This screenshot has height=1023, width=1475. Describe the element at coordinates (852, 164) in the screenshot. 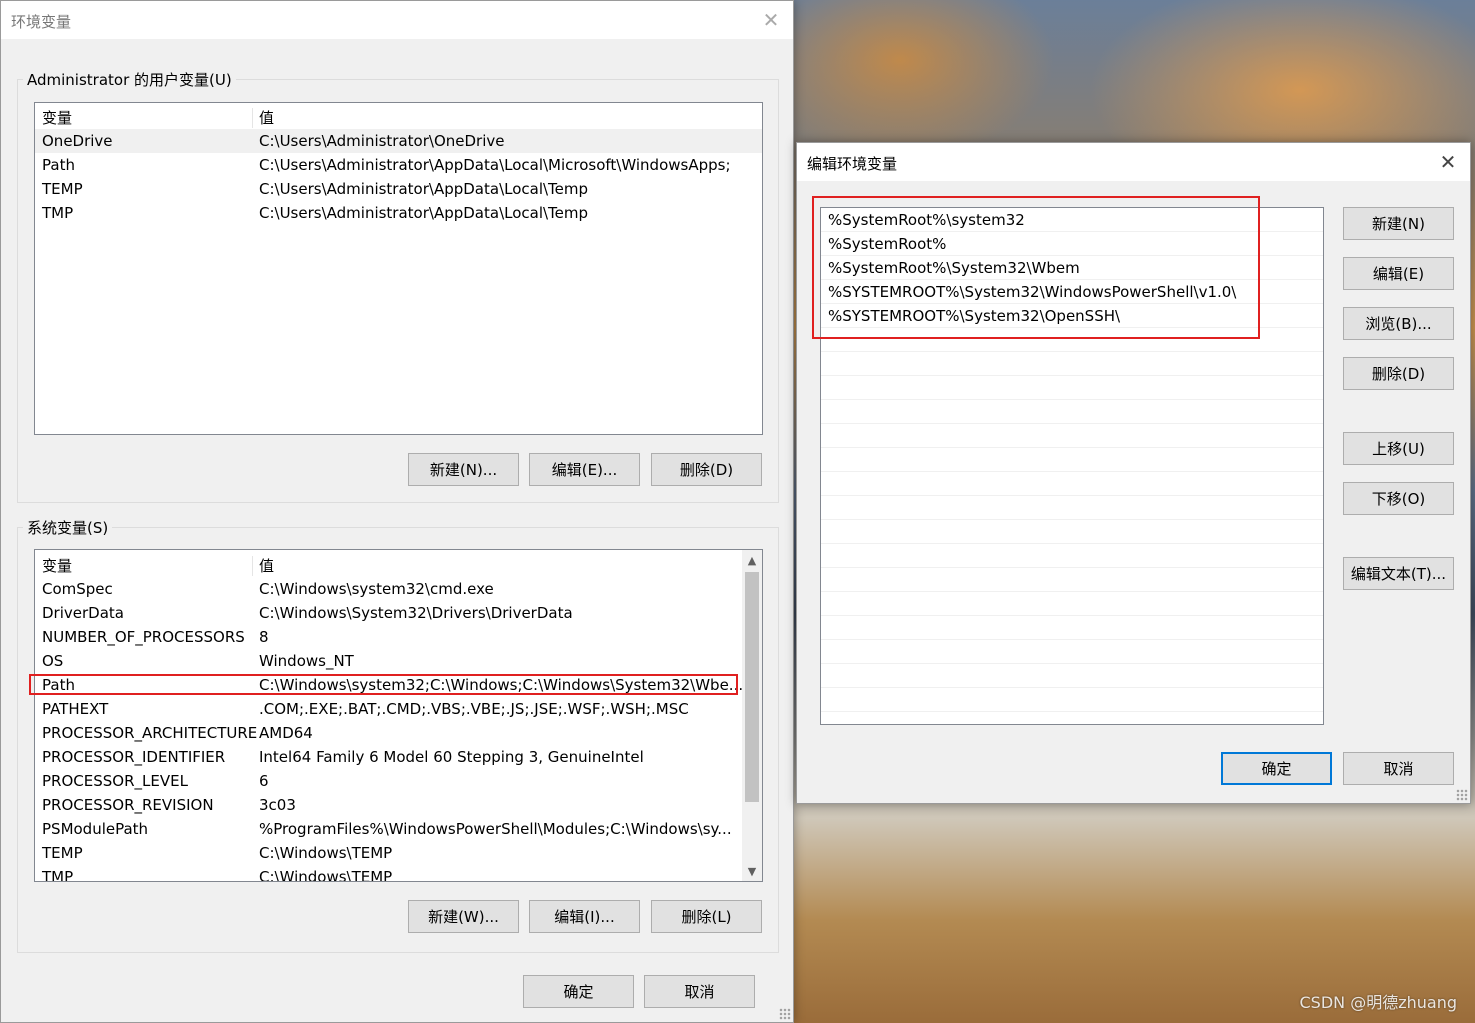

I see `edit-dialog-title: 编辑环境变量` at that location.